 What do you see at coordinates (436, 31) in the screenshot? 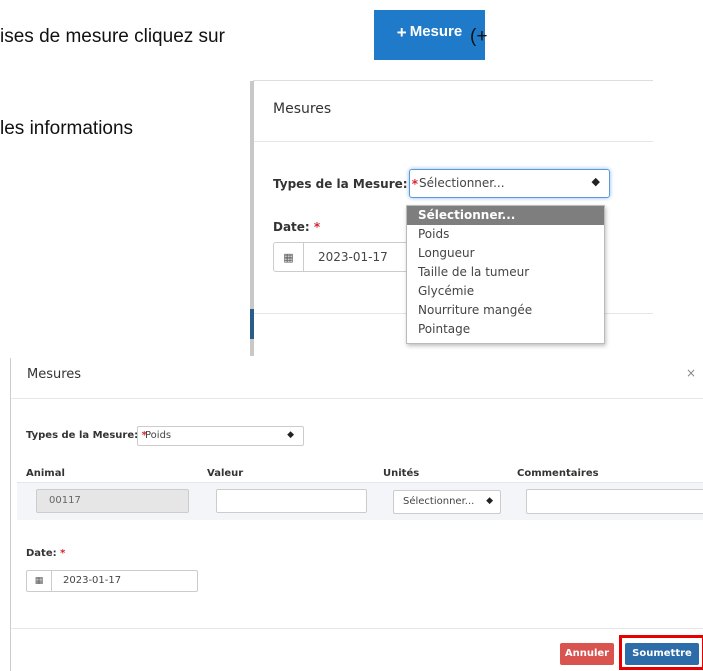
I see `add-mesure-label: Mesure` at bounding box center [436, 31].